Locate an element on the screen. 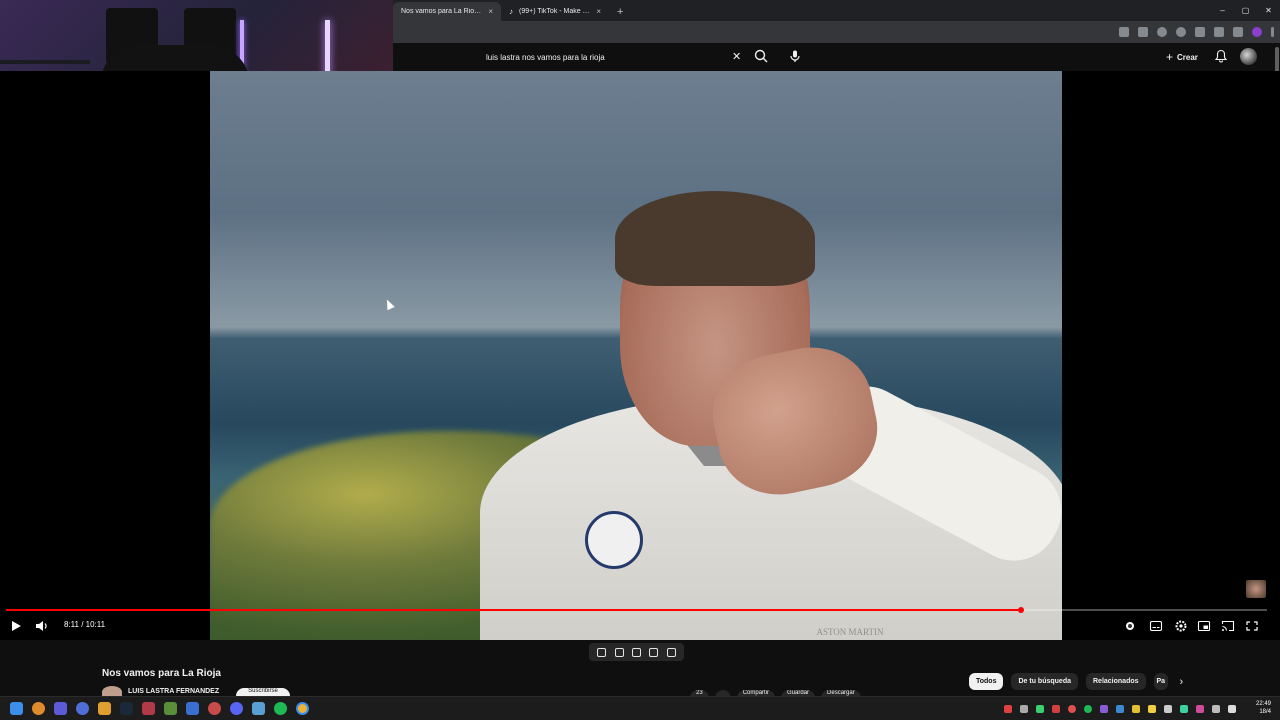 This screenshot has width=1280, height=720. subtitles-icon is located at coordinates (1156, 626).